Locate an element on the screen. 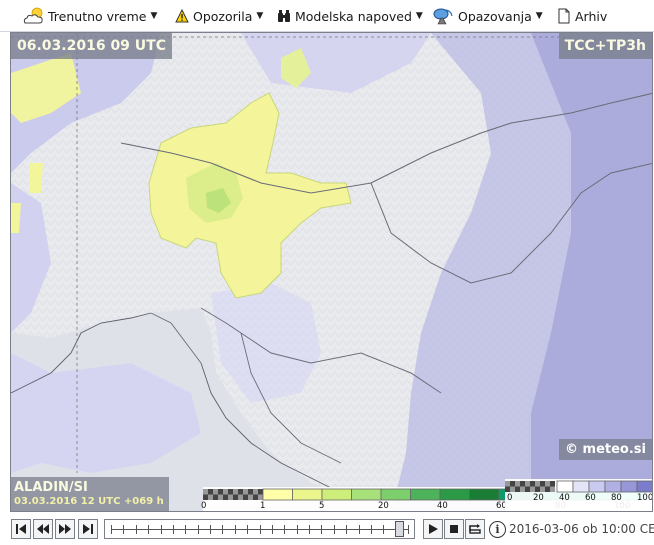  rewind-icon is located at coordinates (43, 529).